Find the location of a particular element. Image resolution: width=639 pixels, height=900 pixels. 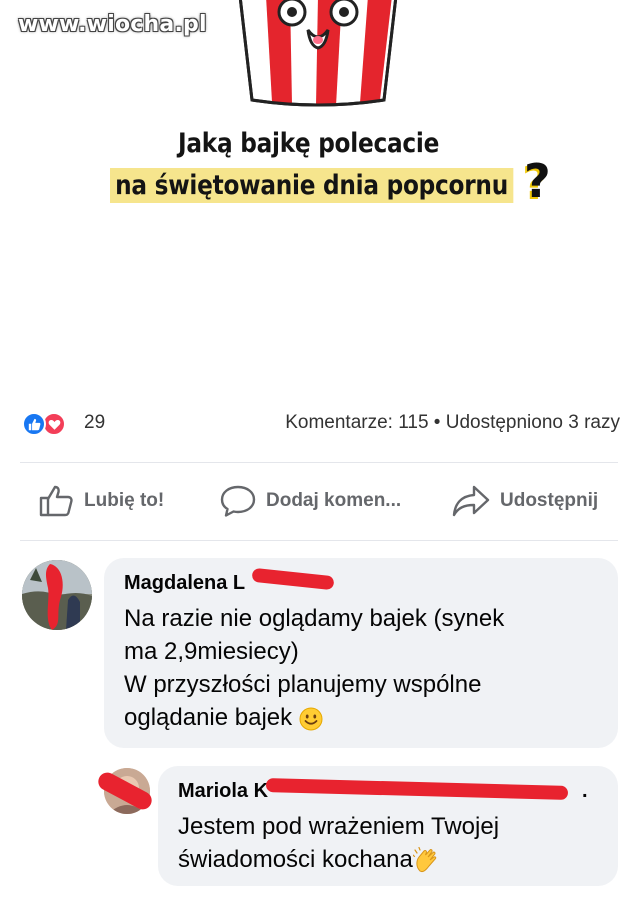

share-arrow-icon is located at coordinates (471, 501).